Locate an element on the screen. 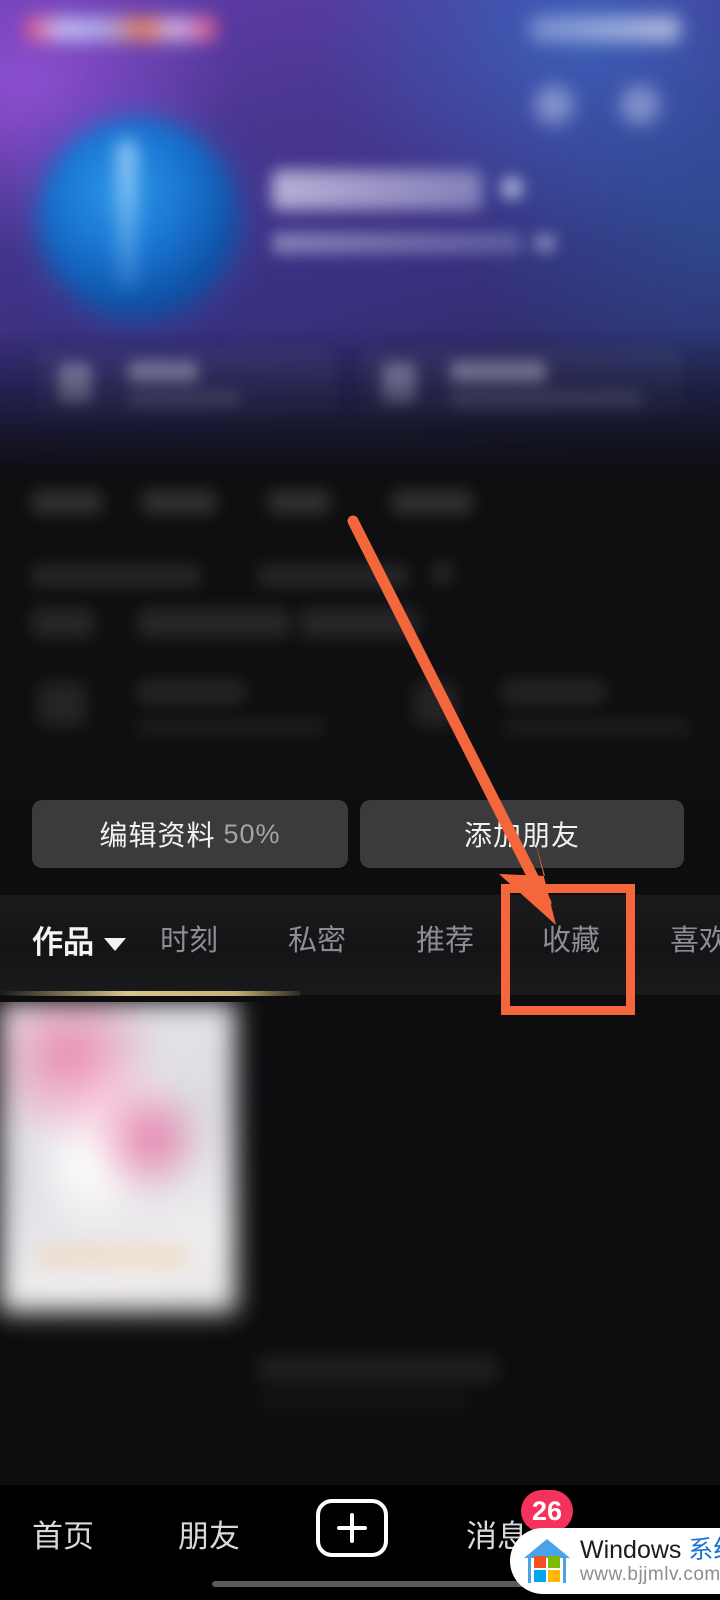 The height and width of the screenshot is (1600, 720). stat-followers is located at coordinates (179, 502).